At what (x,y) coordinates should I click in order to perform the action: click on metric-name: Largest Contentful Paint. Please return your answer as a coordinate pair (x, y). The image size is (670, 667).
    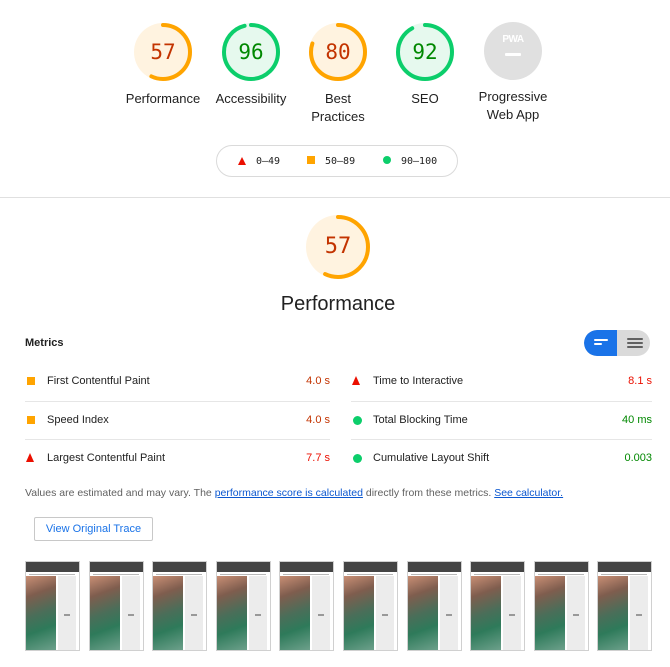
    Looking at the image, I should click on (106, 458).